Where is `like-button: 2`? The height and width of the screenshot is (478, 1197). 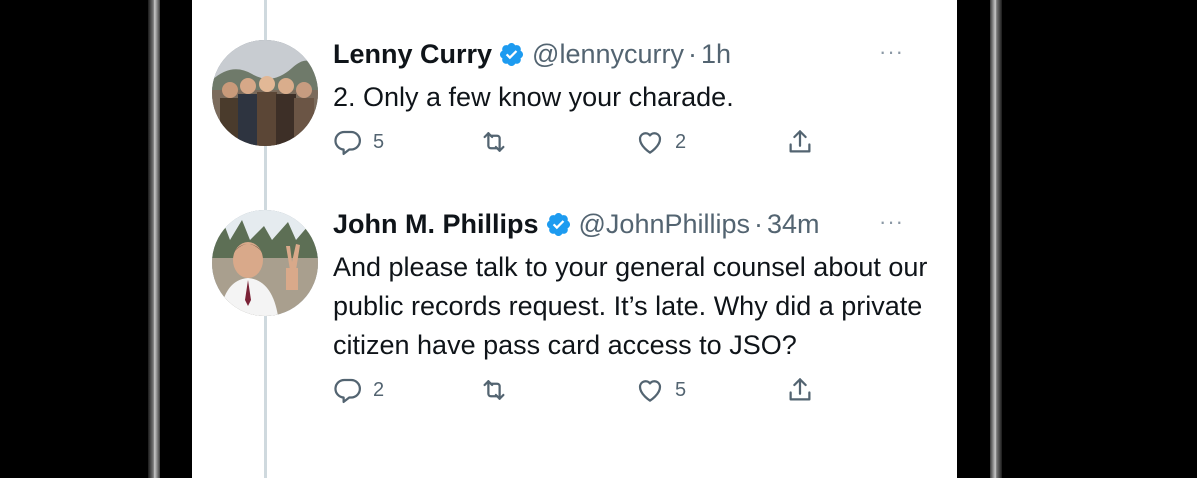
like-button: 2 is located at coordinates (660, 142).